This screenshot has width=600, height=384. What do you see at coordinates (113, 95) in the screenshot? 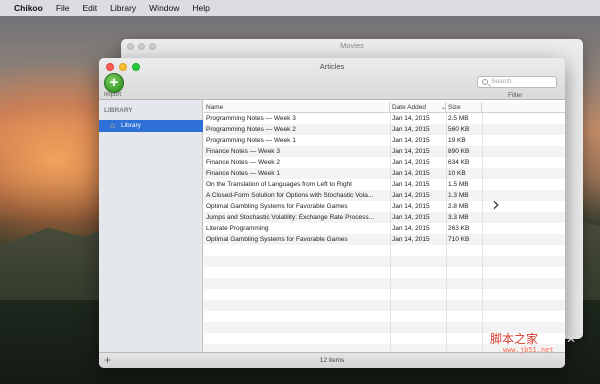
I see `import-label: Import` at bounding box center [113, 95].